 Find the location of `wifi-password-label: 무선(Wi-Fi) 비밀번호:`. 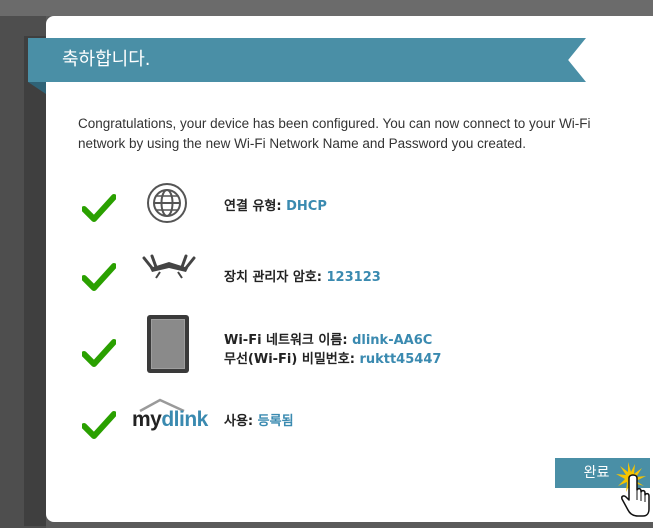

wifi-password-label: 무선(Wi-Fi) 비밀번호: is located at coordinates (289, 359).